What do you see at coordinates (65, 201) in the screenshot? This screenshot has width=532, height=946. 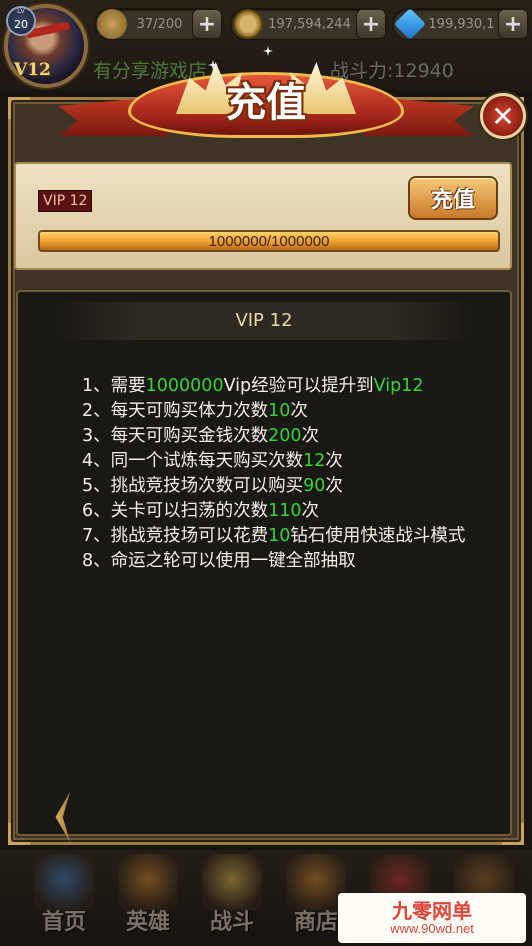 I see `vip-level-tag: VIP 12` at bounding box center [65, 201].